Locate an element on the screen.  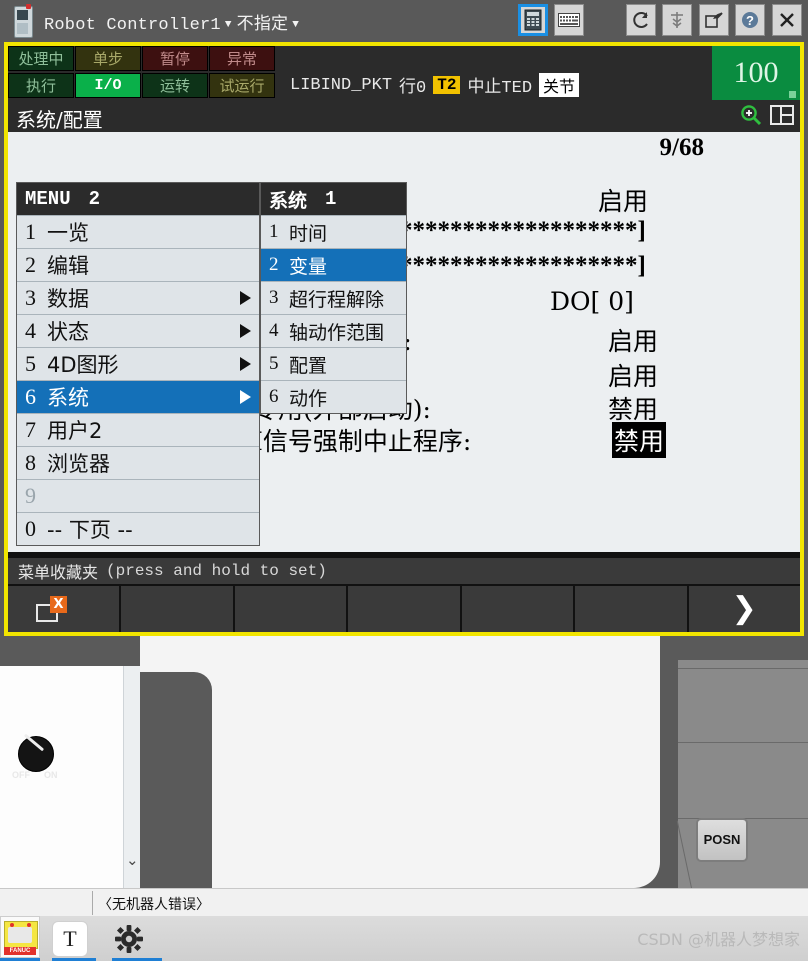
deadman-knob: OFF ON is located at coordinates (35, 757).